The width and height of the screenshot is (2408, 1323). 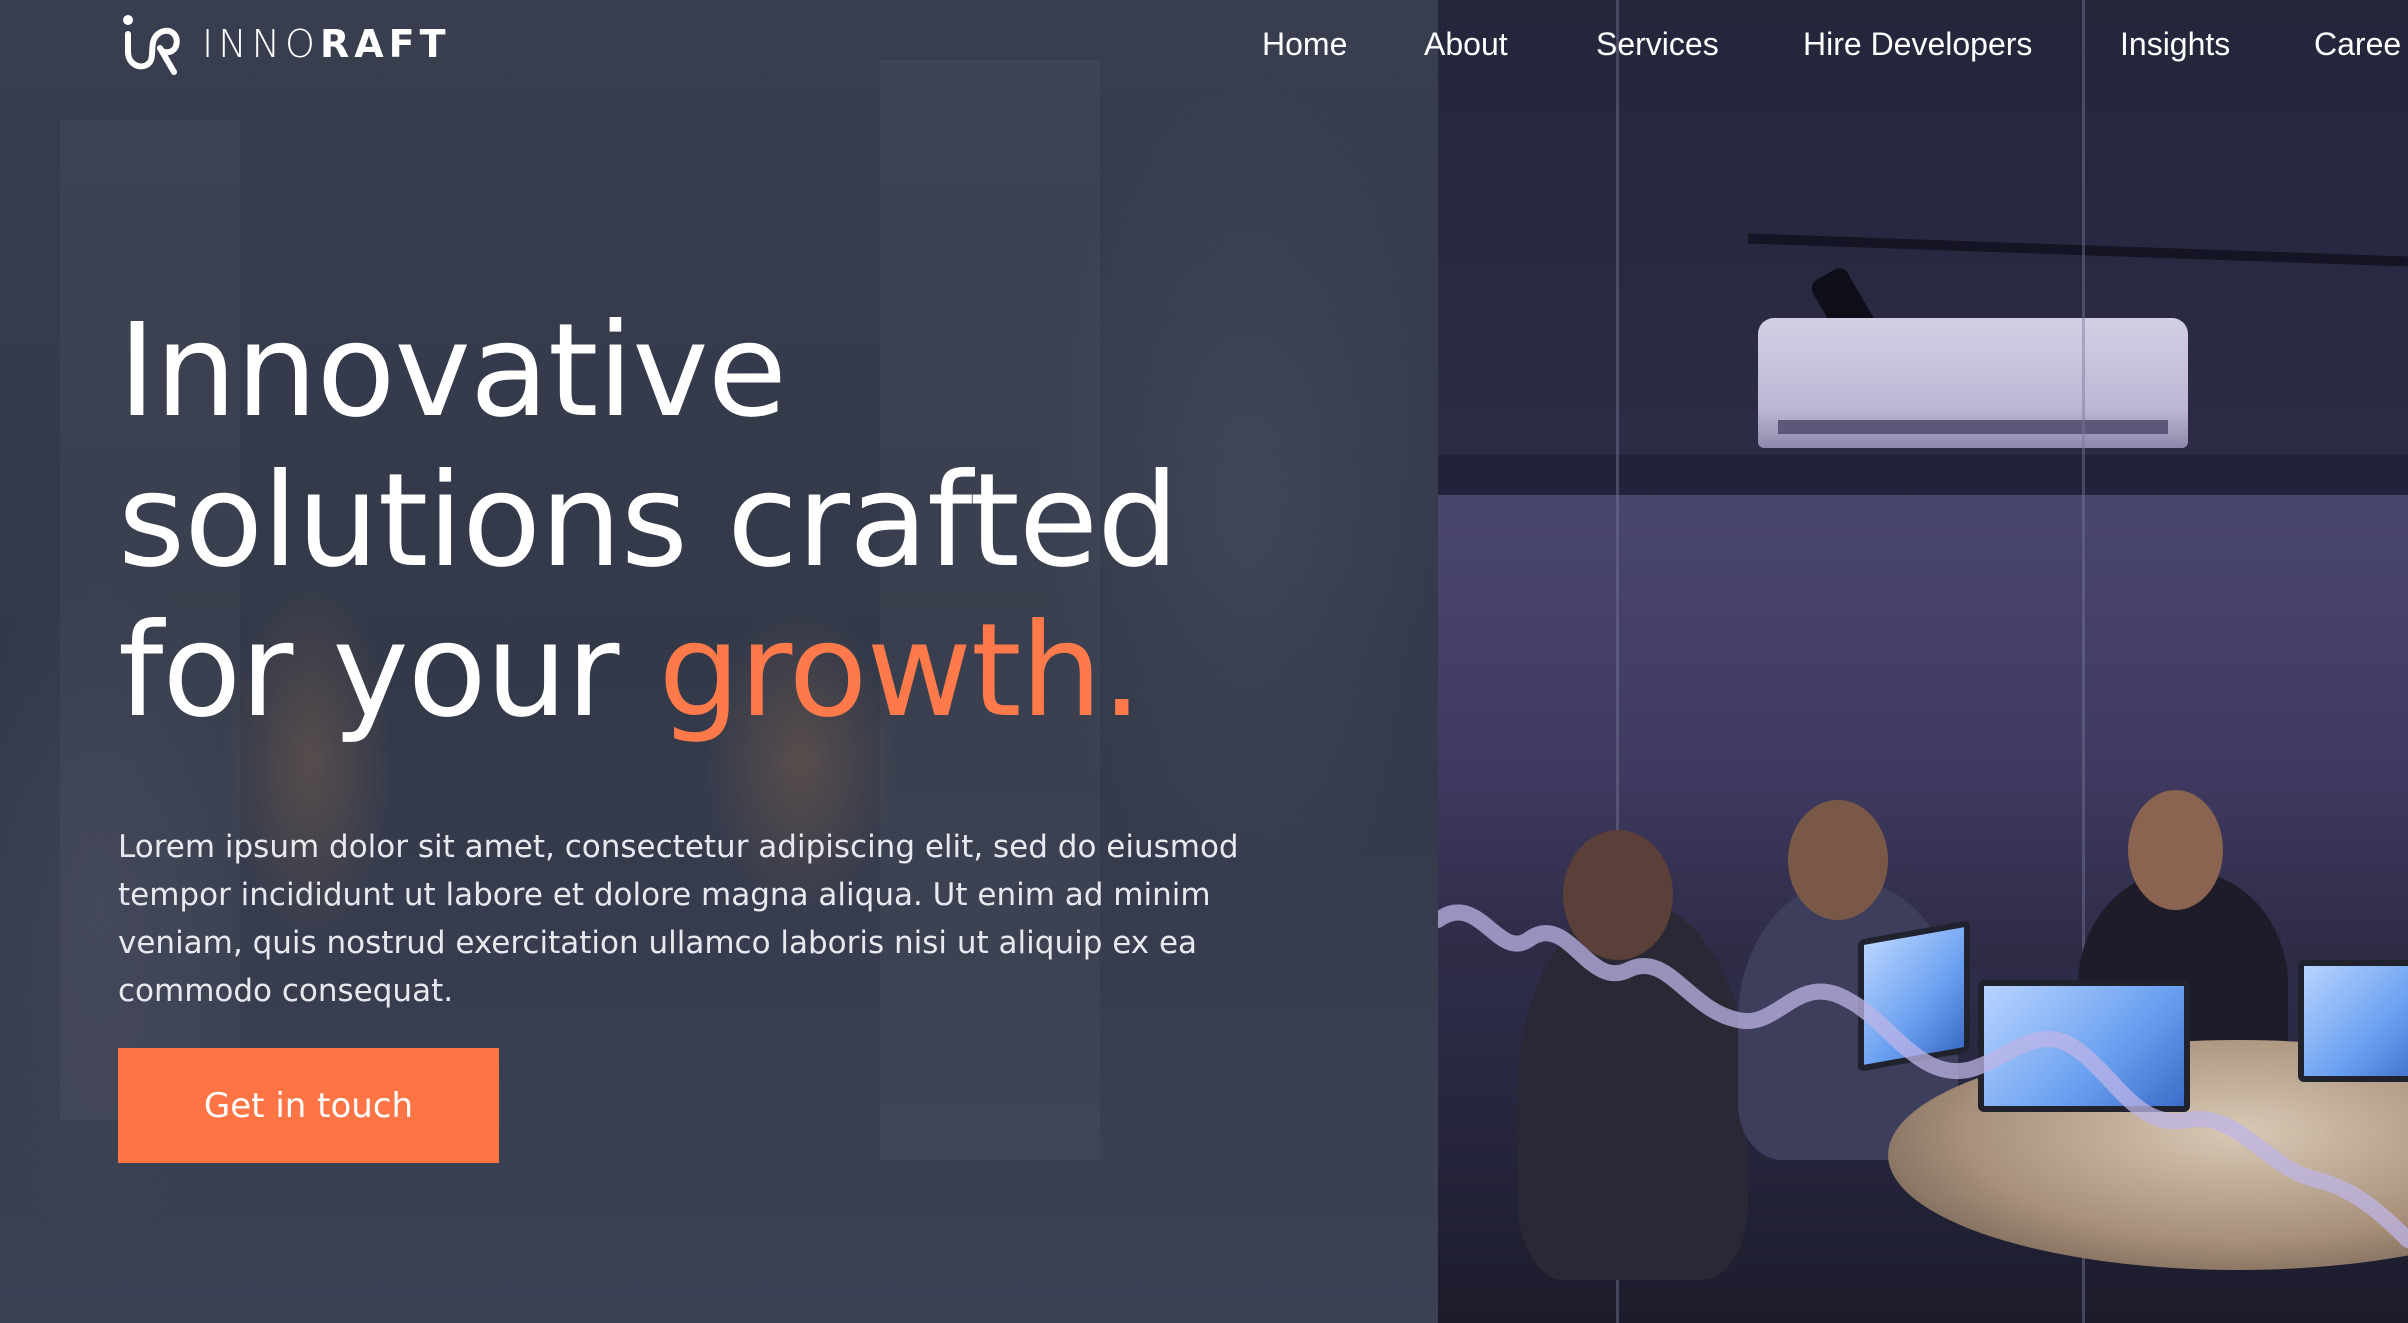 I want to click on hero-title-accent: growth., so click(x=900, y=671).